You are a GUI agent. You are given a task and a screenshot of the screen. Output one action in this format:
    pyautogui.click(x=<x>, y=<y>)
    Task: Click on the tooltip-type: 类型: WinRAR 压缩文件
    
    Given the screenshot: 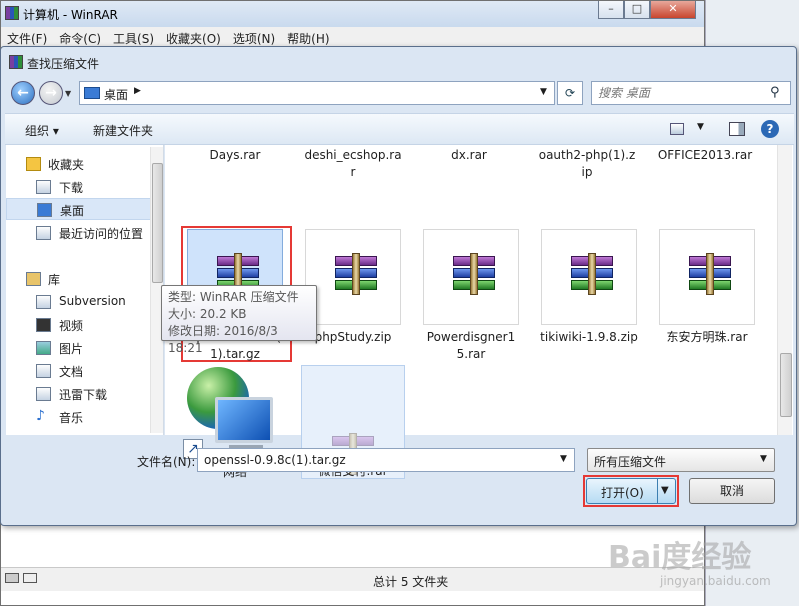 What is the action you would take?
    pyautogui.click(x=233, y=297)
    